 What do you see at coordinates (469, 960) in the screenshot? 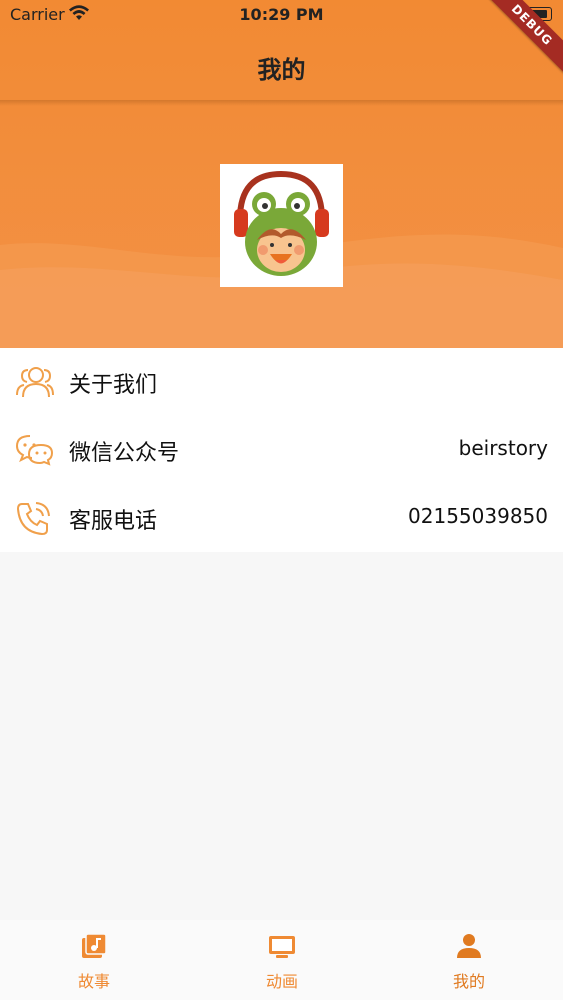
I see `tab-mine: 我的` at bounding box center [469, 960].